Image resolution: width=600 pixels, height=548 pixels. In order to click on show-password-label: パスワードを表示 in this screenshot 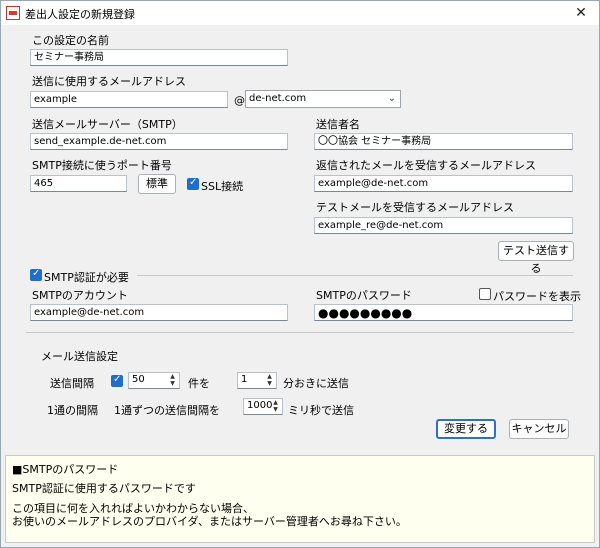, I will do `click(537, 296)`.